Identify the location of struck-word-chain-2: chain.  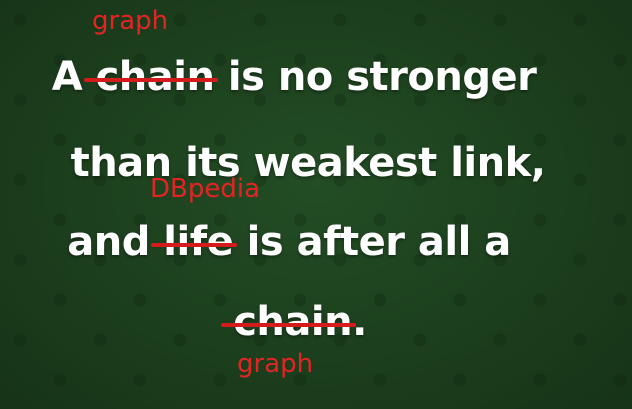
(289, 322).